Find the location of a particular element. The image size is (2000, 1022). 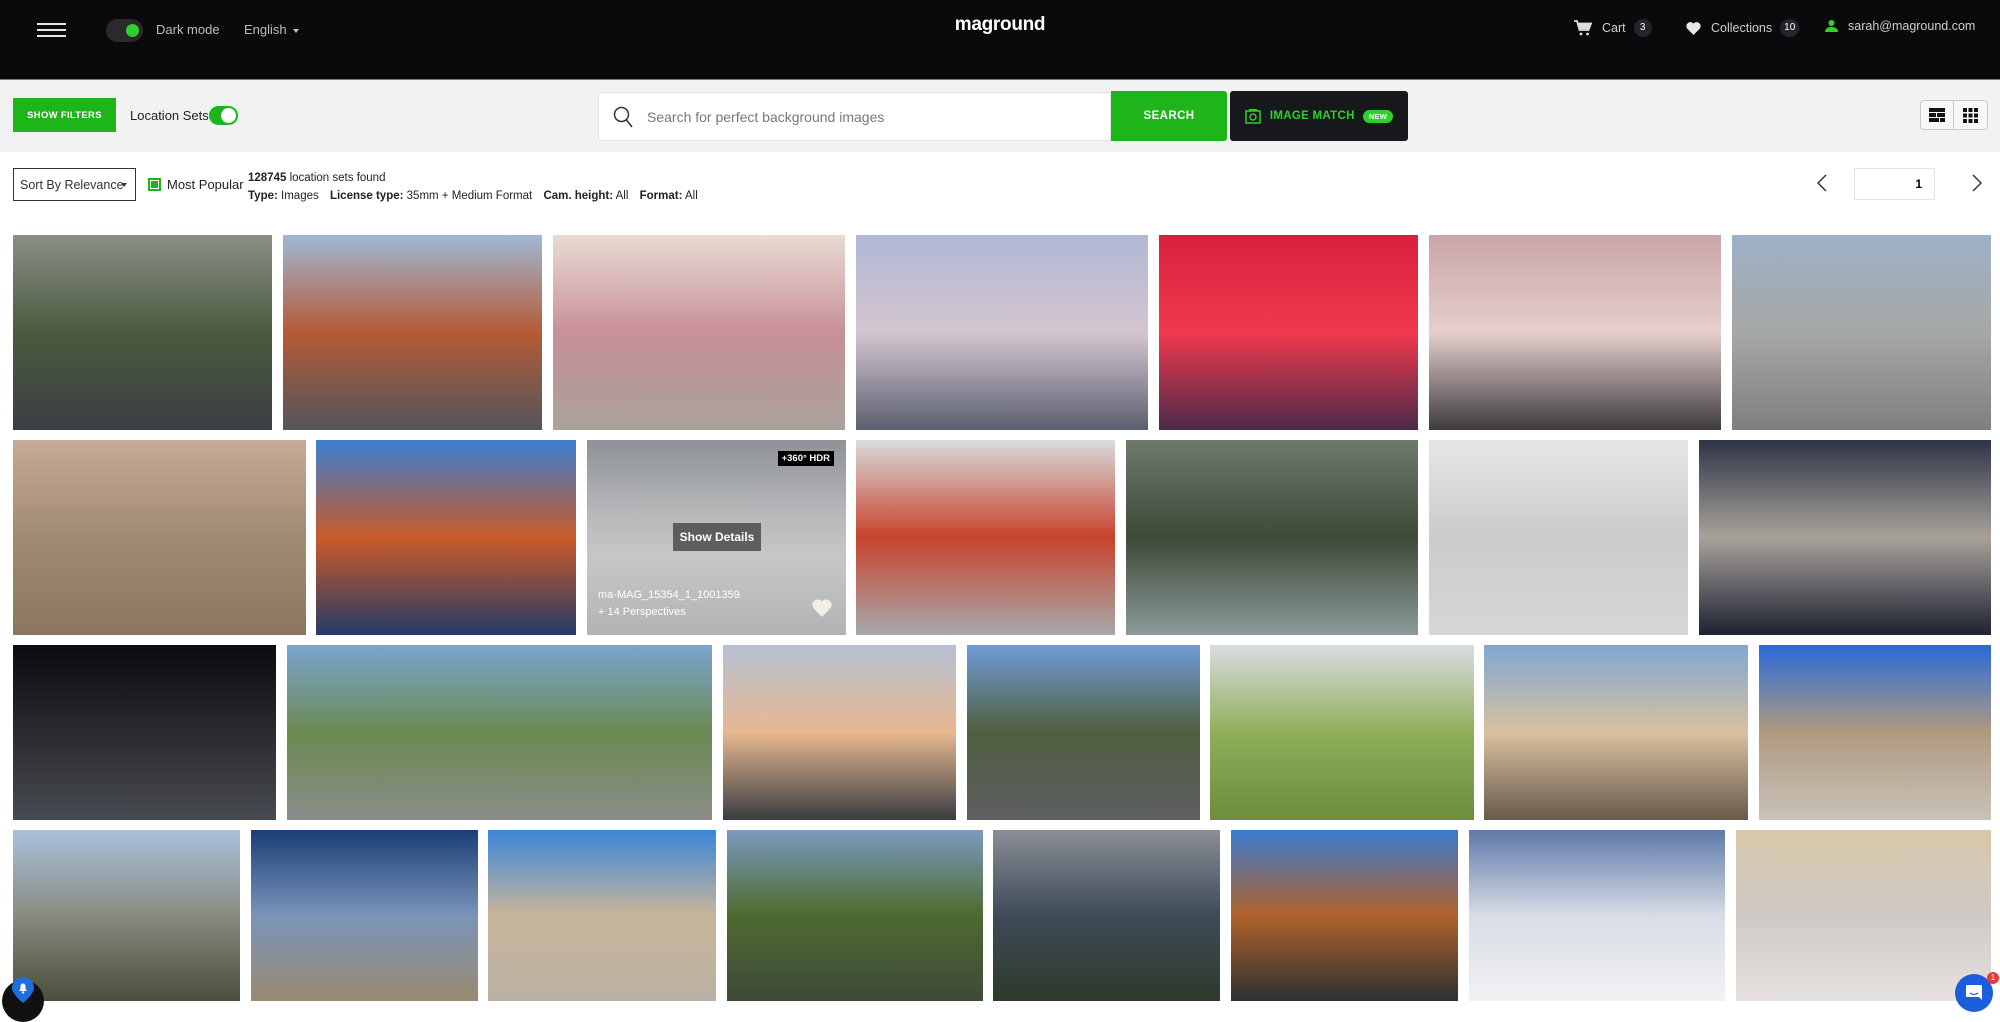

filter-key: Type: is located at coordinates (263, 196).